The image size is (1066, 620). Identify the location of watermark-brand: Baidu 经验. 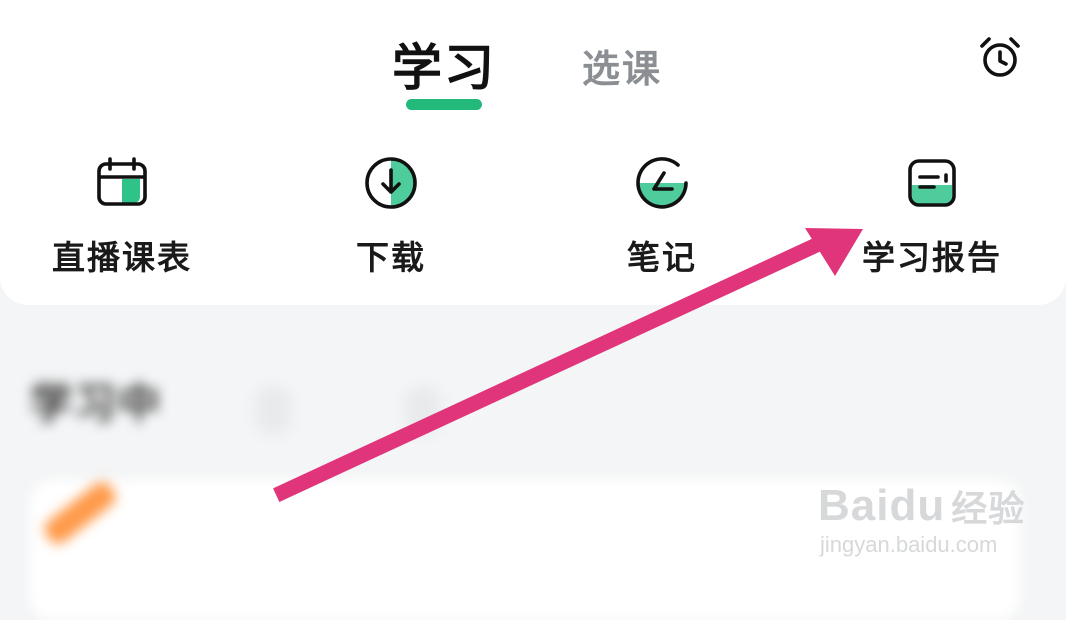
(922, 505).